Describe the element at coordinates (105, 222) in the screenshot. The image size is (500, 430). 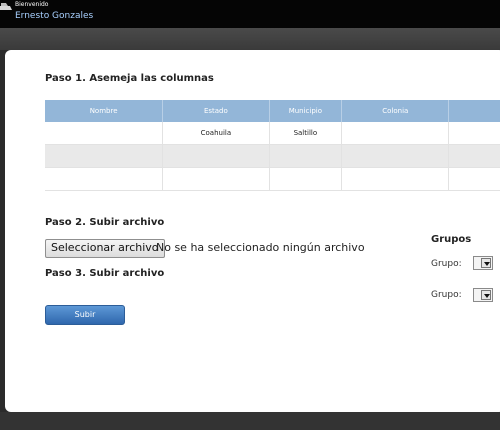
I see `step2-title: Paso 2. Subir archivo` at that location.